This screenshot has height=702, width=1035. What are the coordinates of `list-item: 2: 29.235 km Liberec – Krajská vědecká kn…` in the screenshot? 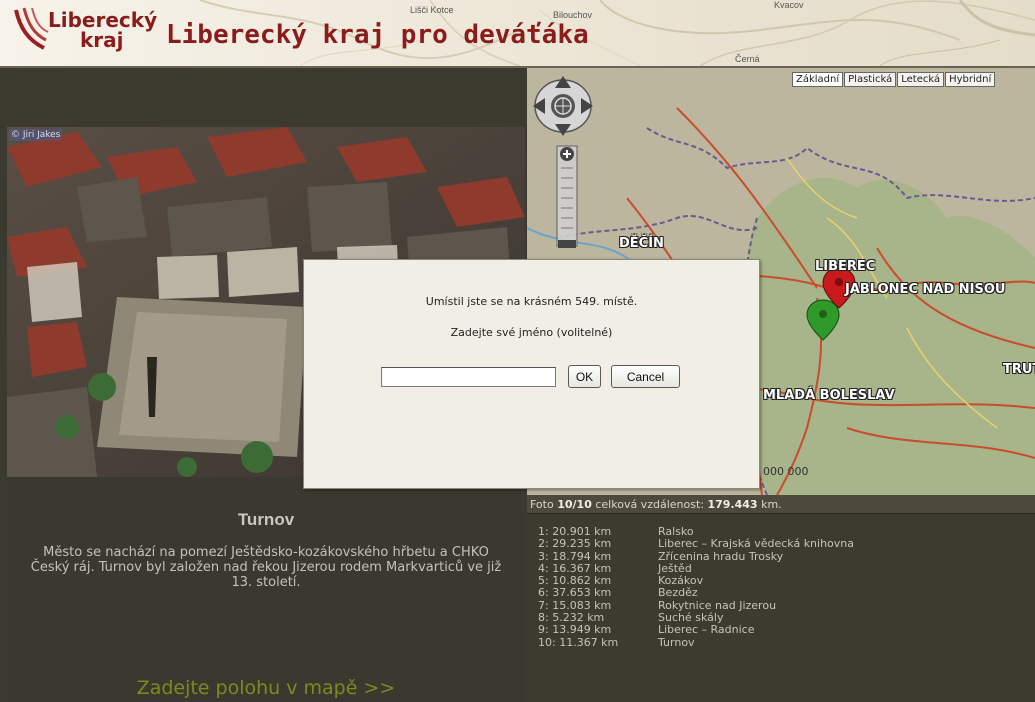 It's located at (696, 544).